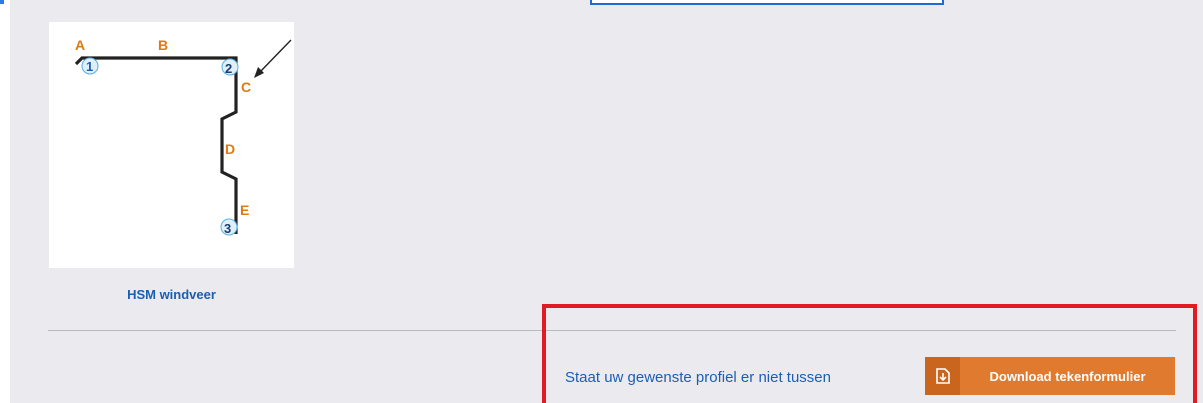  What do you see at coordinates (80, 45) in the screenshot?
I see `dimension-label-a: A` at bounding box center [80, 45].